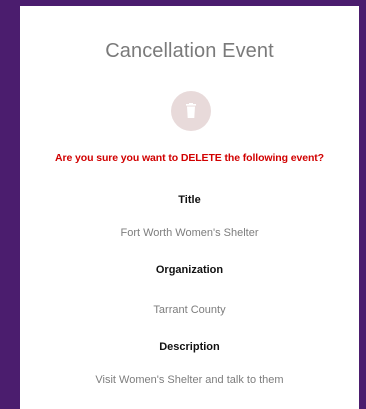 This screenshot has width=366, height=409. What do you see at coordinates (189, 233) in the screenshot?
I see `title-value: Fort Worth Women's Shelter` at bounding box center [189, 233].